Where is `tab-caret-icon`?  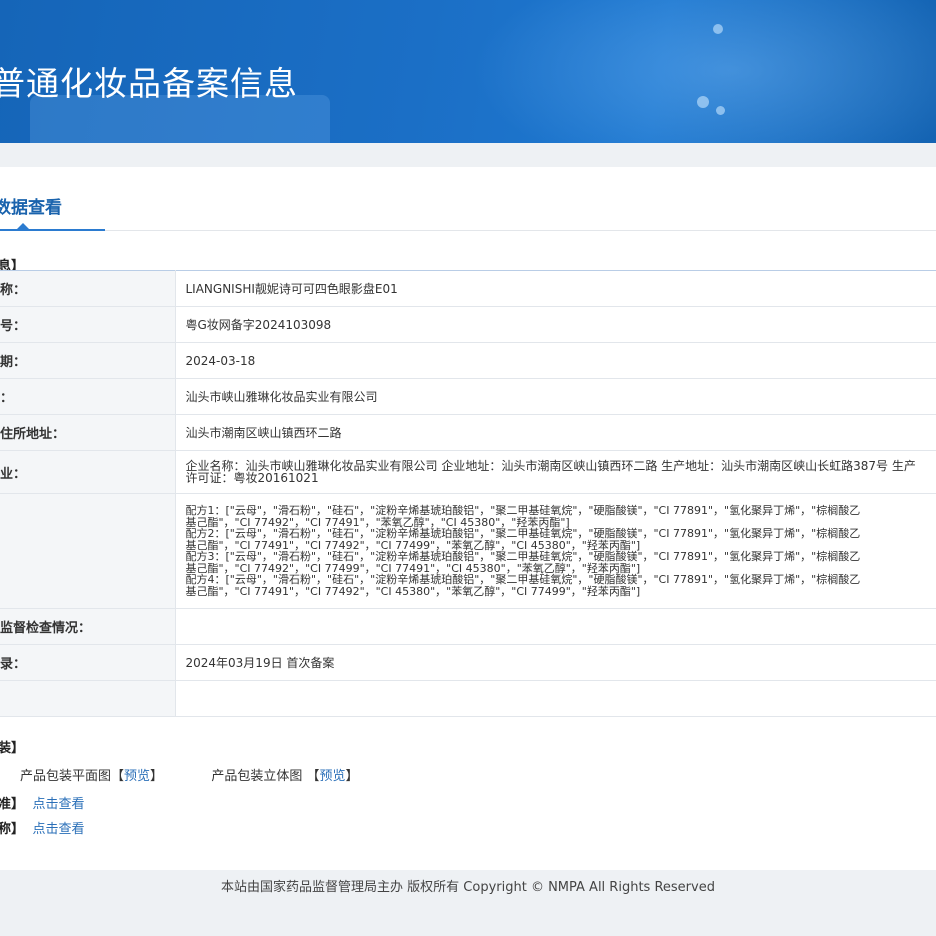
tab-caret-icon is located at coordinates (23, 226).